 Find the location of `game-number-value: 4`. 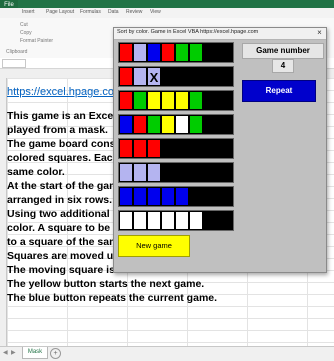

game-number-value: 4 is located at coordinates (283, 66).